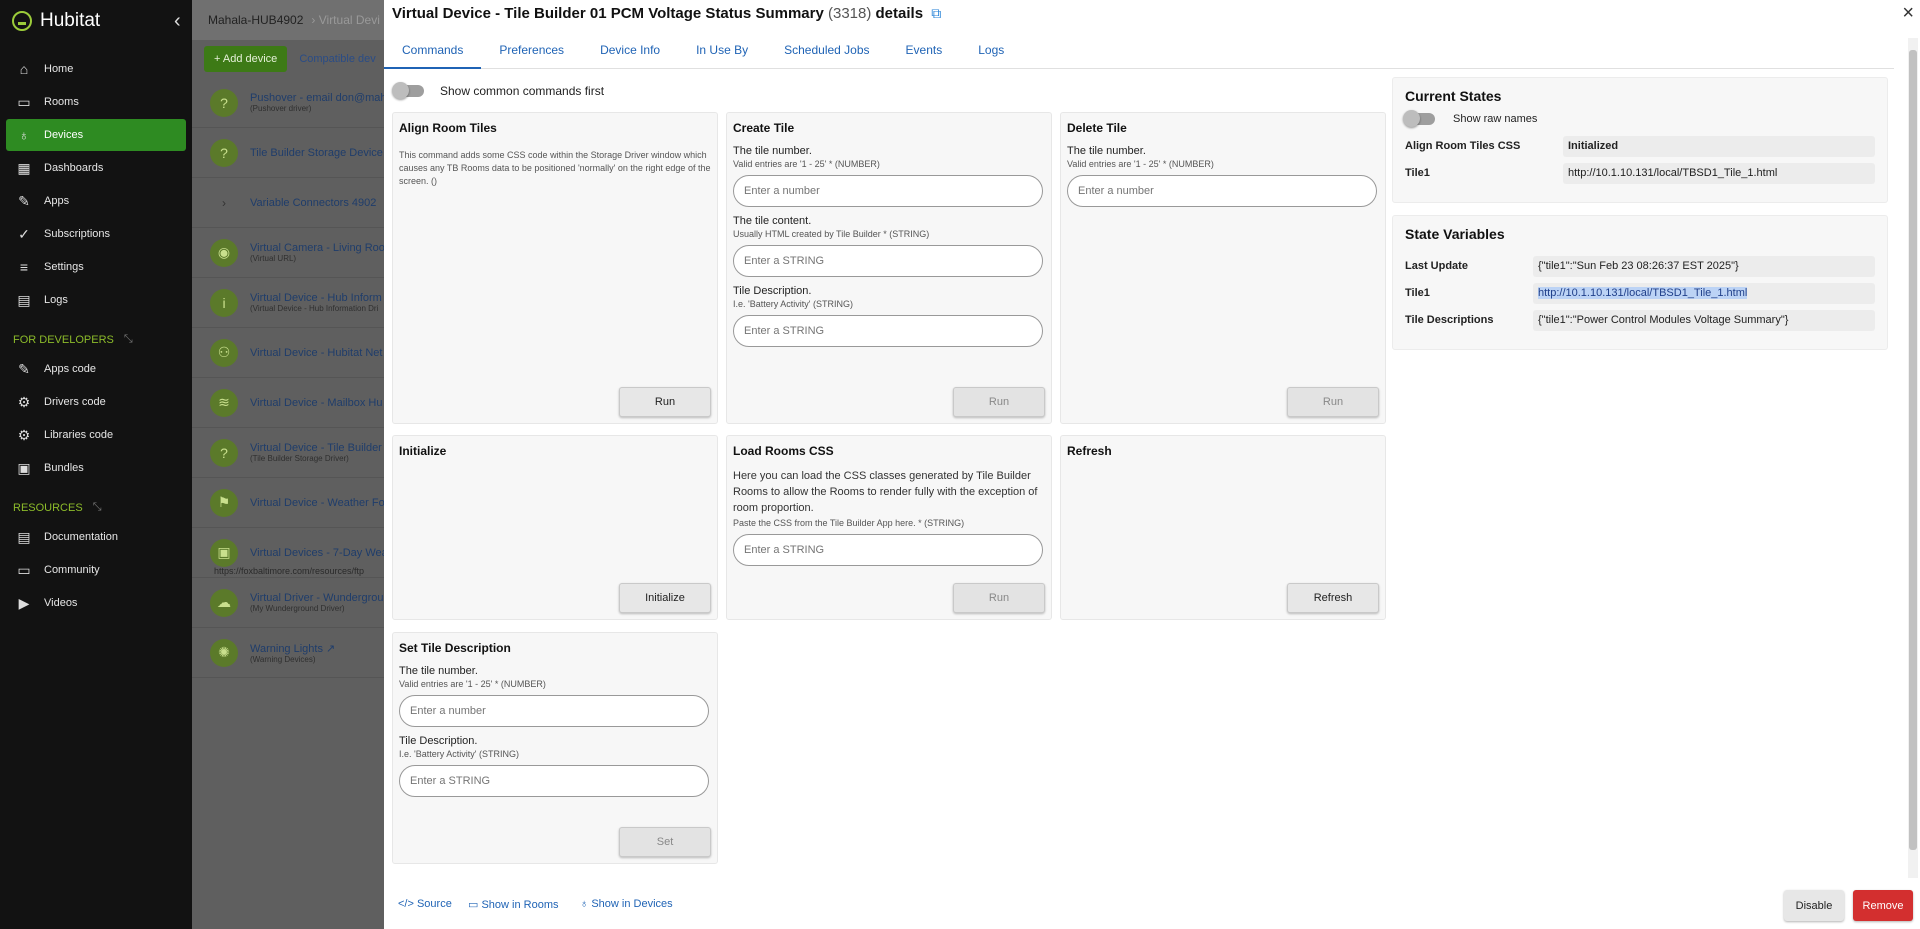 The image size is (1920, 929). I want to click on raw-names-toggle, so click(1419, 118).